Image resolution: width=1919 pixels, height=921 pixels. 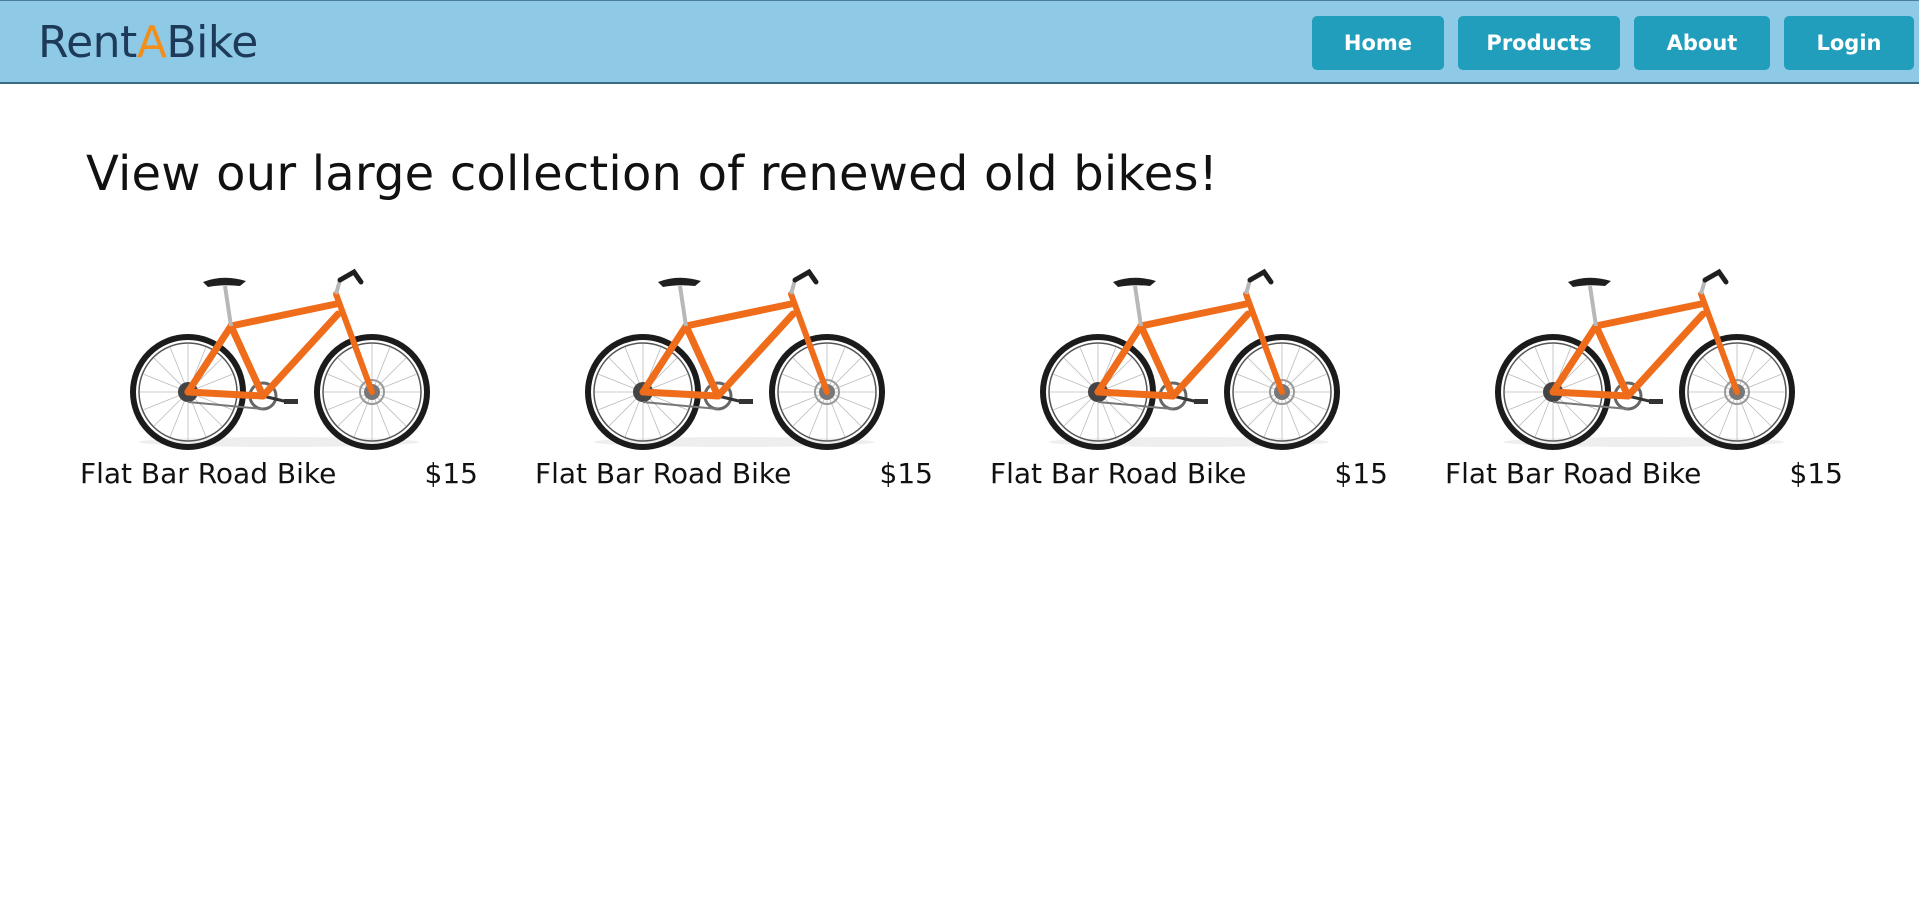 What do you see at coordinates (1702, 43) in the screenshot?
I see `nav-about-button: About` at bounding box center [1702, 43].